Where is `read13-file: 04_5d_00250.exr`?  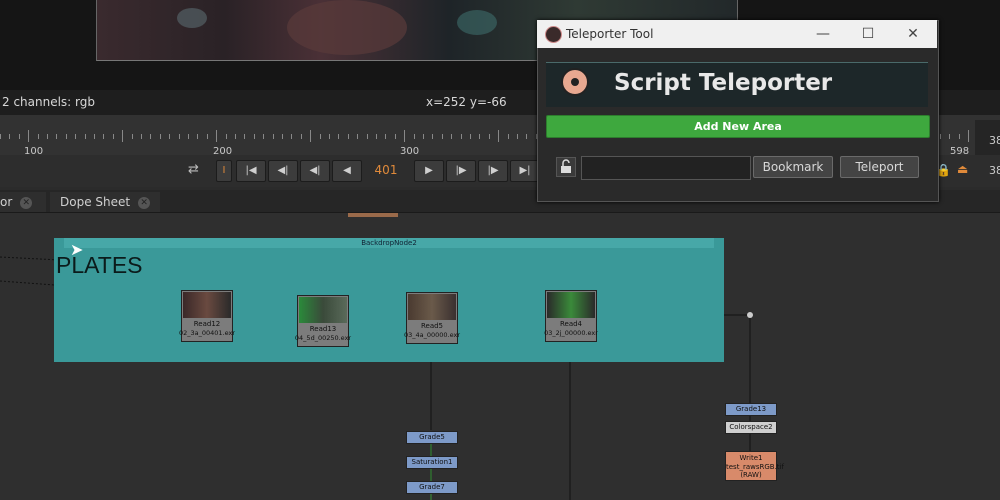
read13-file: 04_5d_00250.exr is located at coordinates (323, 338).